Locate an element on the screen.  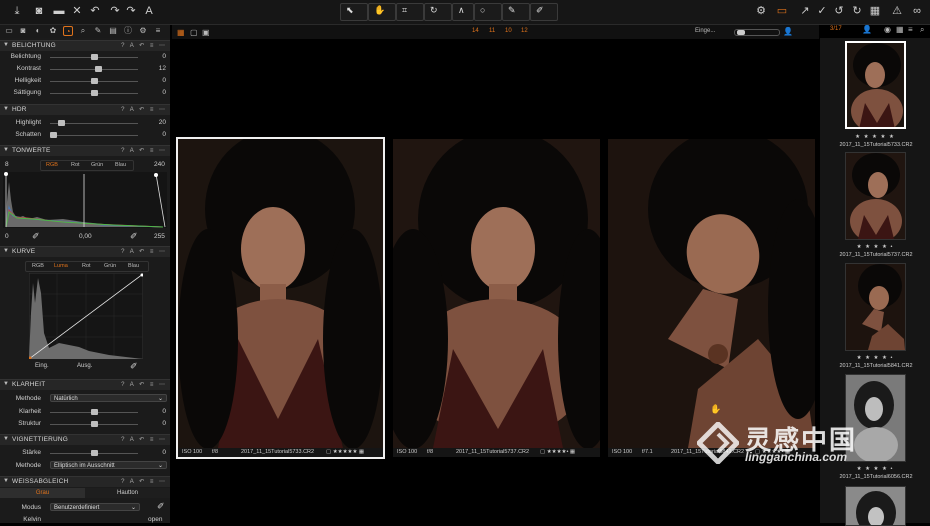
curve-picker-icon: ✐ is located at coordinates (134, 366).